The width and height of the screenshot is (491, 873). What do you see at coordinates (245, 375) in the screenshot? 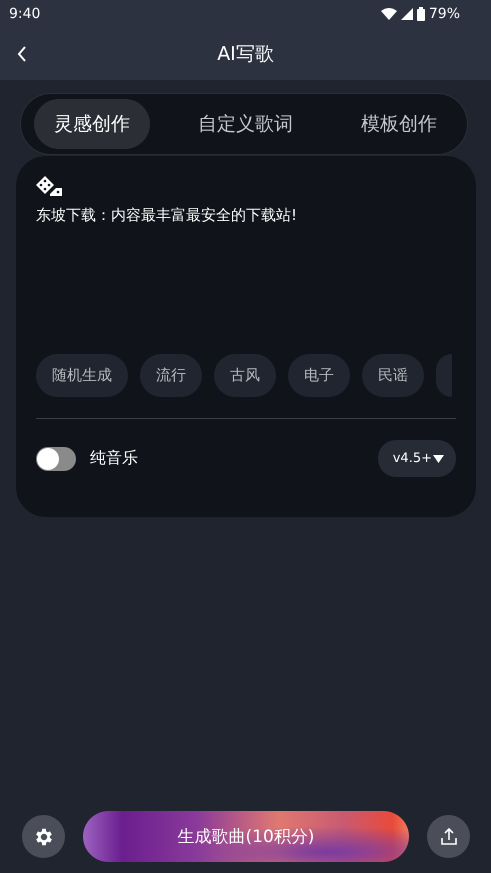
I see `genre-chip: 古风` at bounding box center [245, 375].